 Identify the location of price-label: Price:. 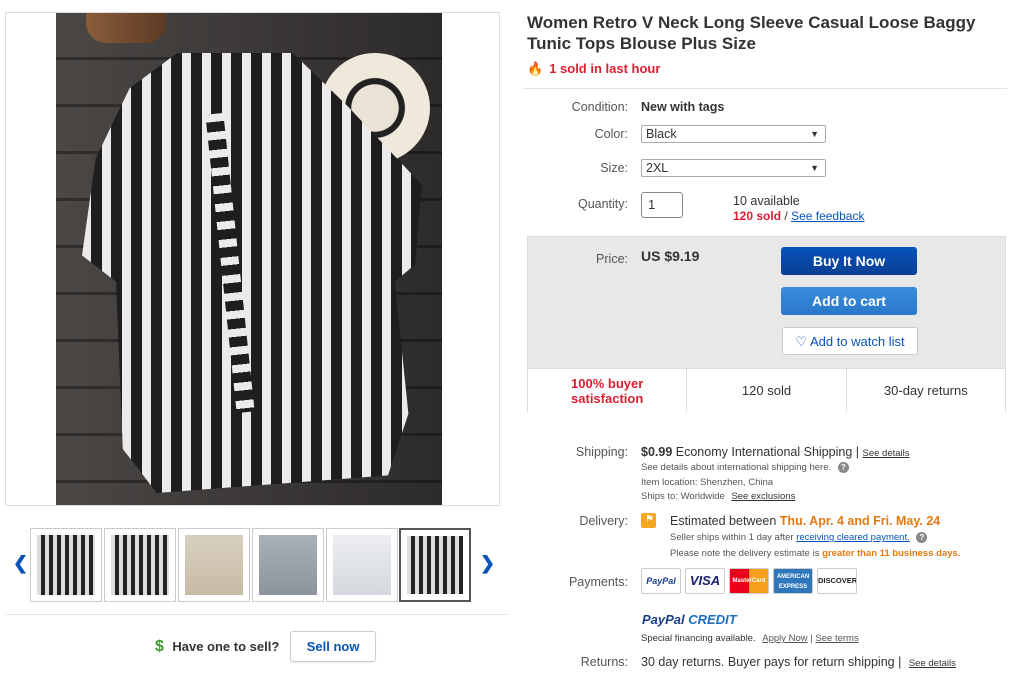
(612, 259).